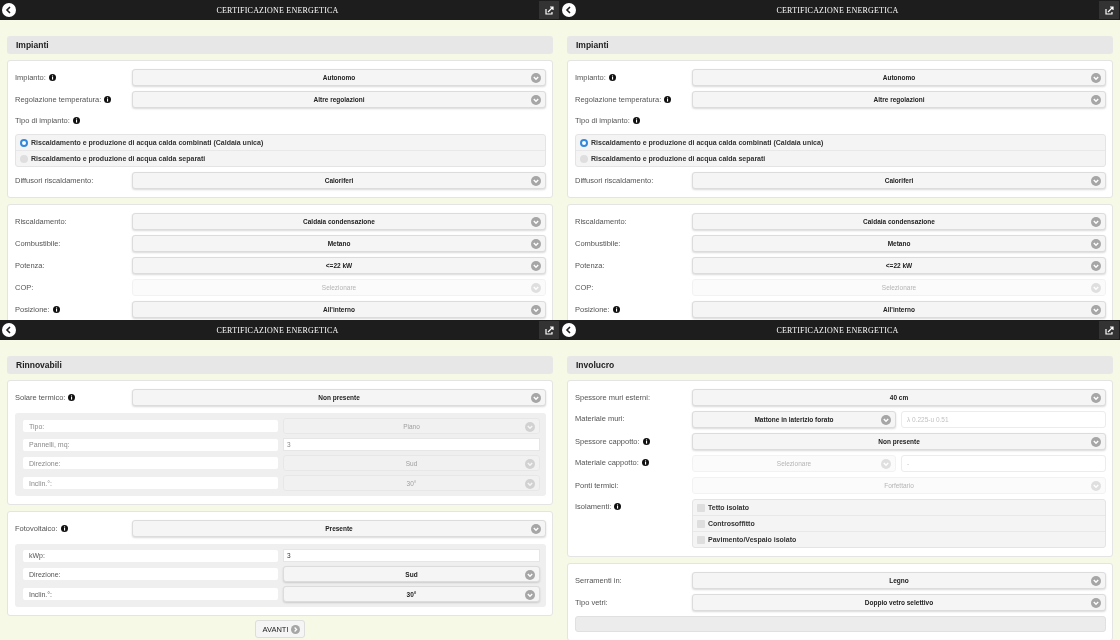  What do you see at coordinates (840, 365) in the screenshot?
I see `section-heading: Involucro` at bounding box center [840, 365].